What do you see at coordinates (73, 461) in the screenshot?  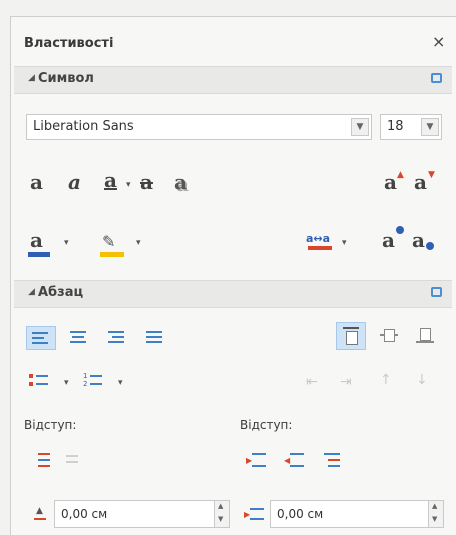 I see `decrease-spacing-button` at bounding box center [73, 461].